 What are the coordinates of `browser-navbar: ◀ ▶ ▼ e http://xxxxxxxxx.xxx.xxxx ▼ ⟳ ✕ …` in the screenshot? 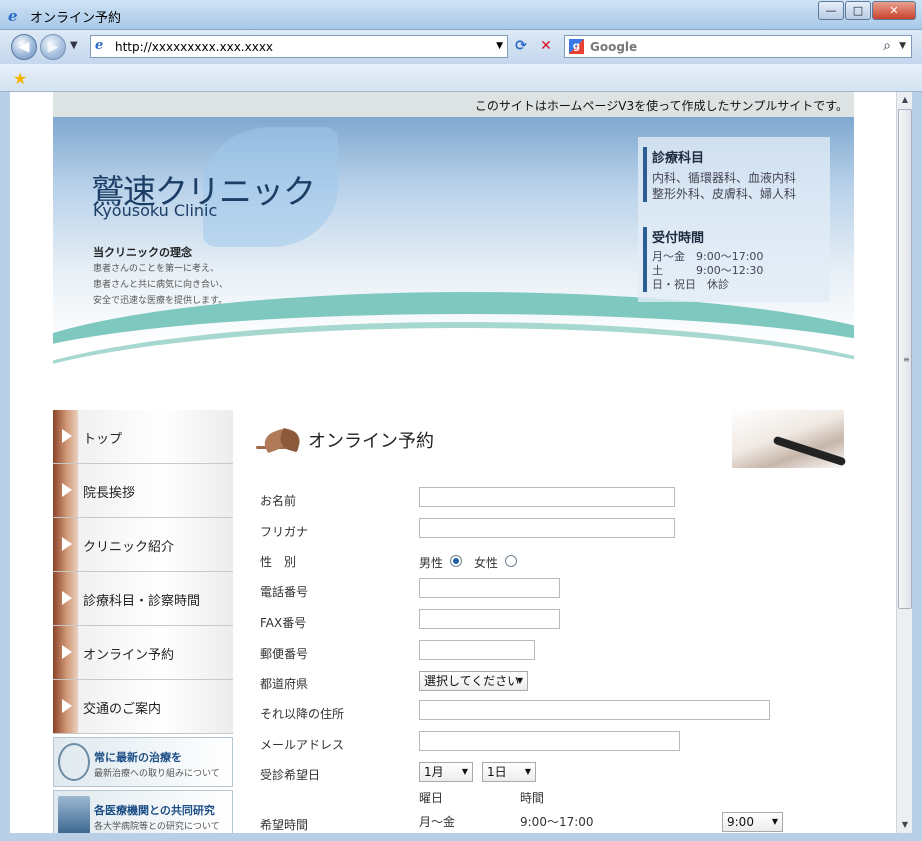 It's located at (461, 47).